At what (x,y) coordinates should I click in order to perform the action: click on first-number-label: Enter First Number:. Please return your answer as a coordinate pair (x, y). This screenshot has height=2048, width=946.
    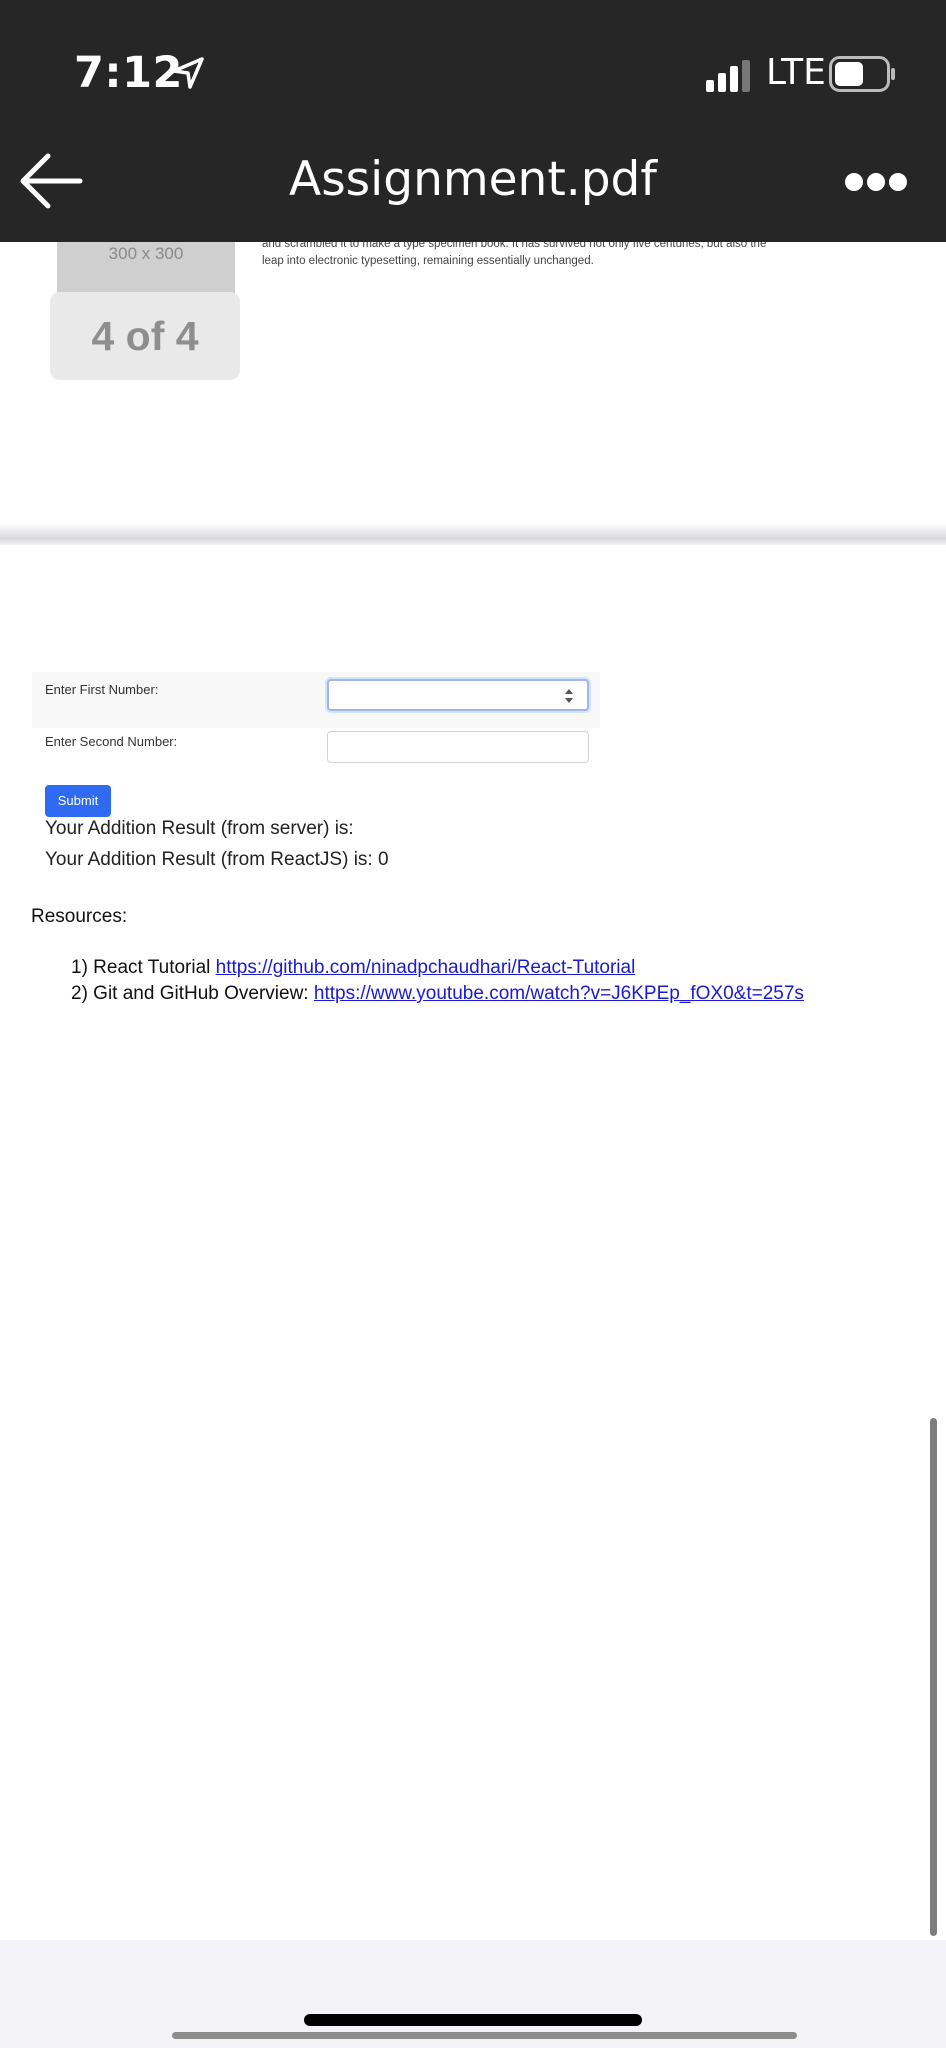
    Looking at the image, I should click on (102, 689).